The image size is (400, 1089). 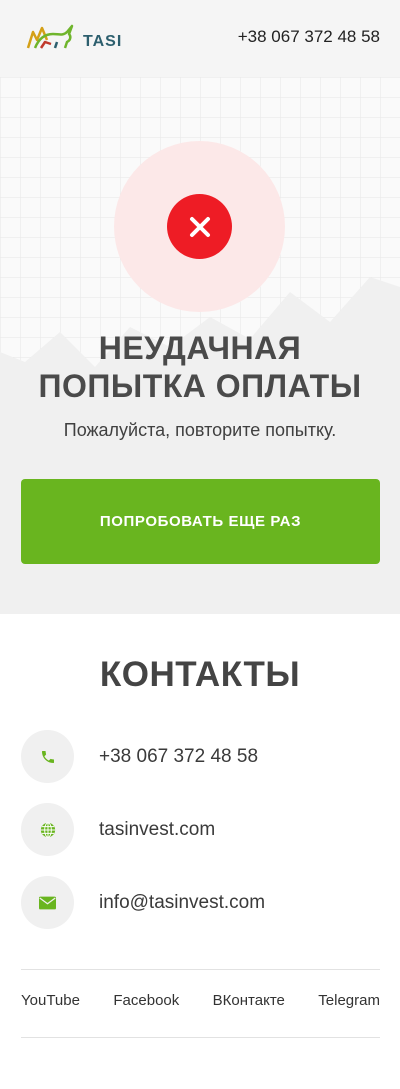 I want to click on page-title: НЕУДАЧНАЯ ПОПЫТКА ОПЛАТЫ, so click(x=200, y=367).